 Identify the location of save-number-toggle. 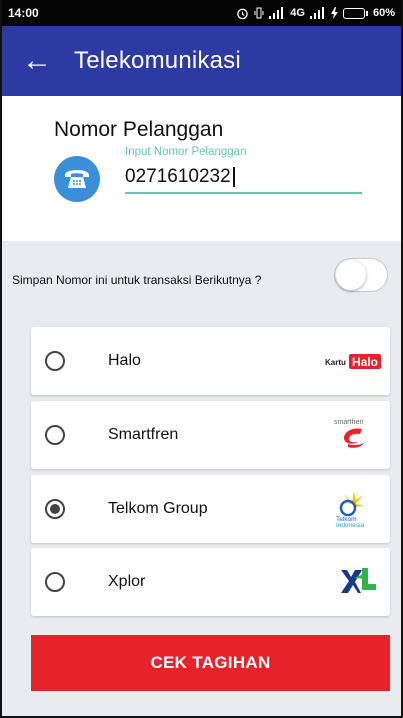
(361, 275).